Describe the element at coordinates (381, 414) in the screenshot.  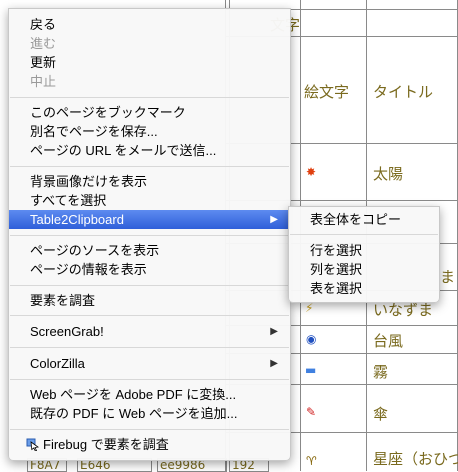
I see `table-cell-title: 傘` at that location.